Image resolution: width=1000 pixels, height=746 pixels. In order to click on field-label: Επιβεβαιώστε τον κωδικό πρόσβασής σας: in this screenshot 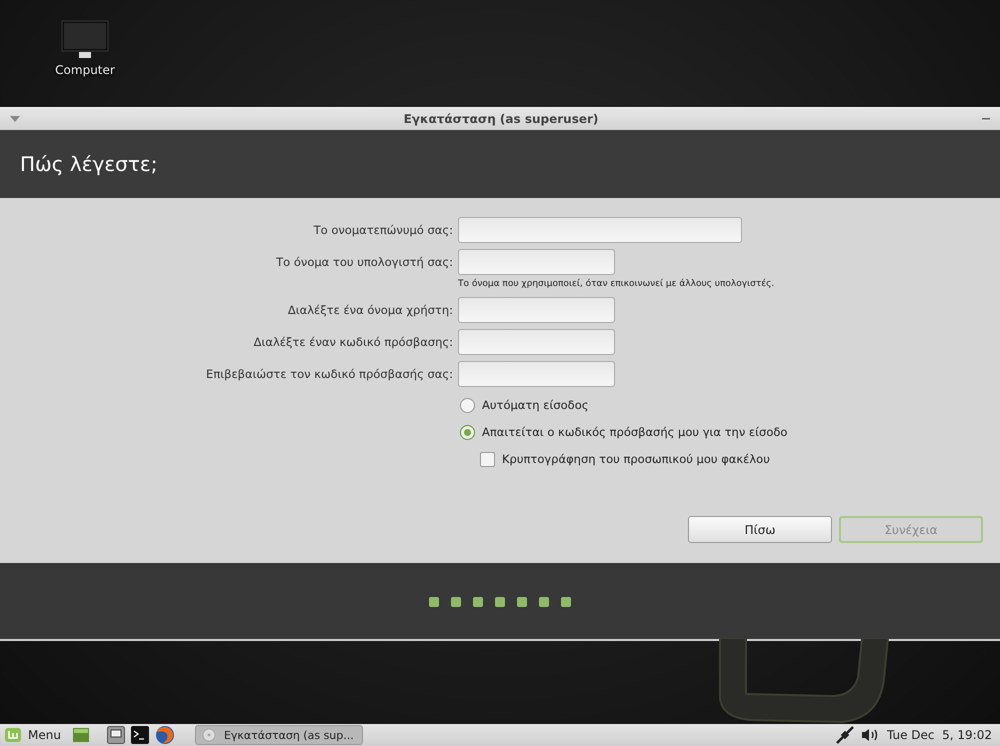, I will do `click(329, 373)`.